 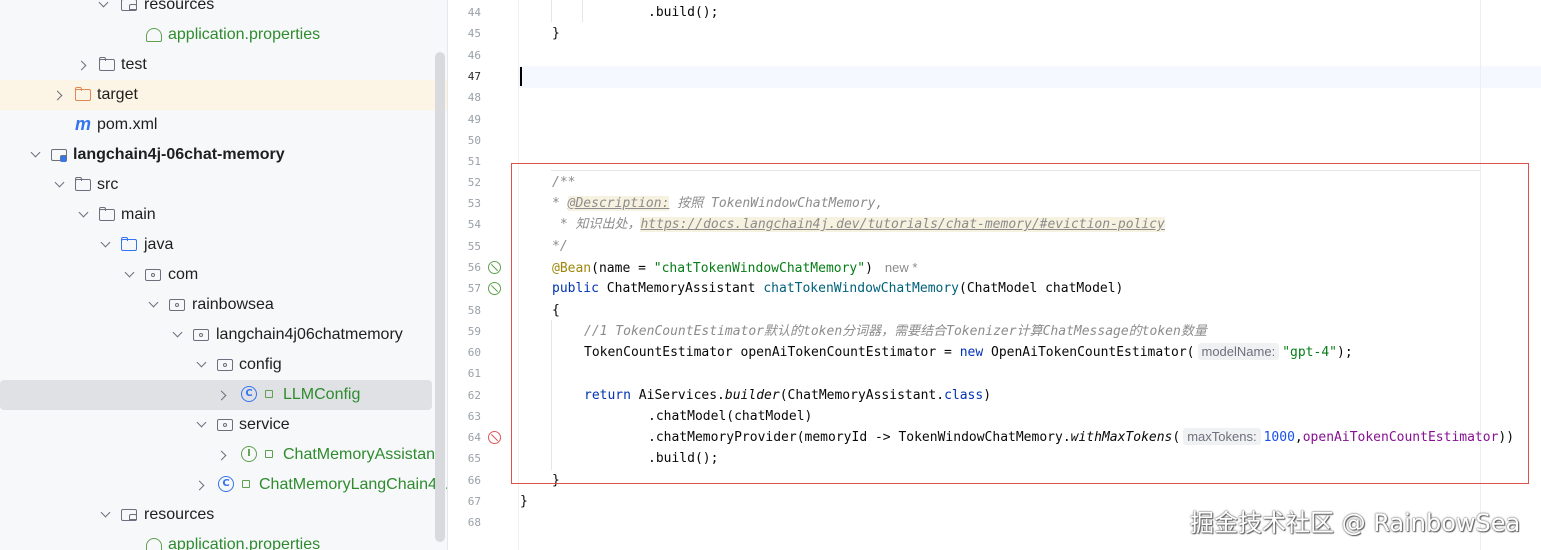 What do you see at coordinates (474, 76) in the screenshot?
I see `line-number: 47` at bounding box center [474, 76].